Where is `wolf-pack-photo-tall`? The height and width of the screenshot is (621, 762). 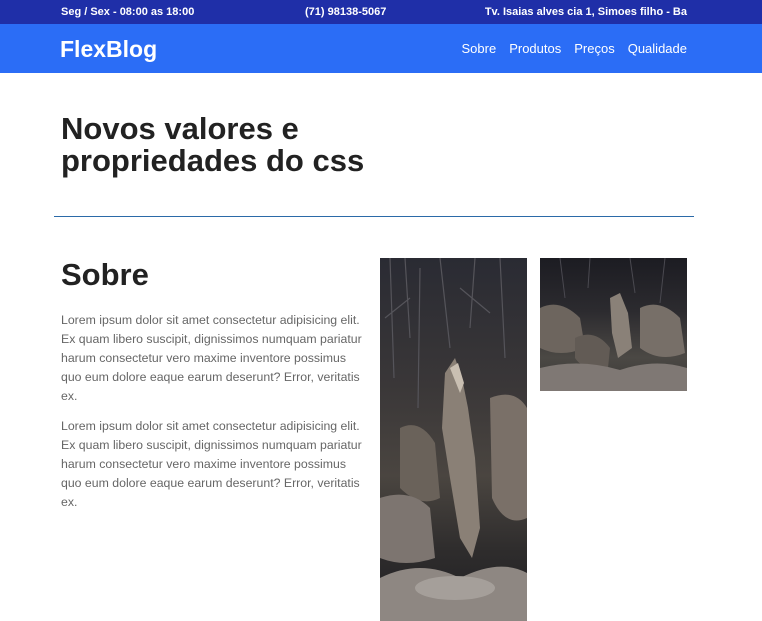 wolf-pack-photo-tall is located at coordinates (453, 439).